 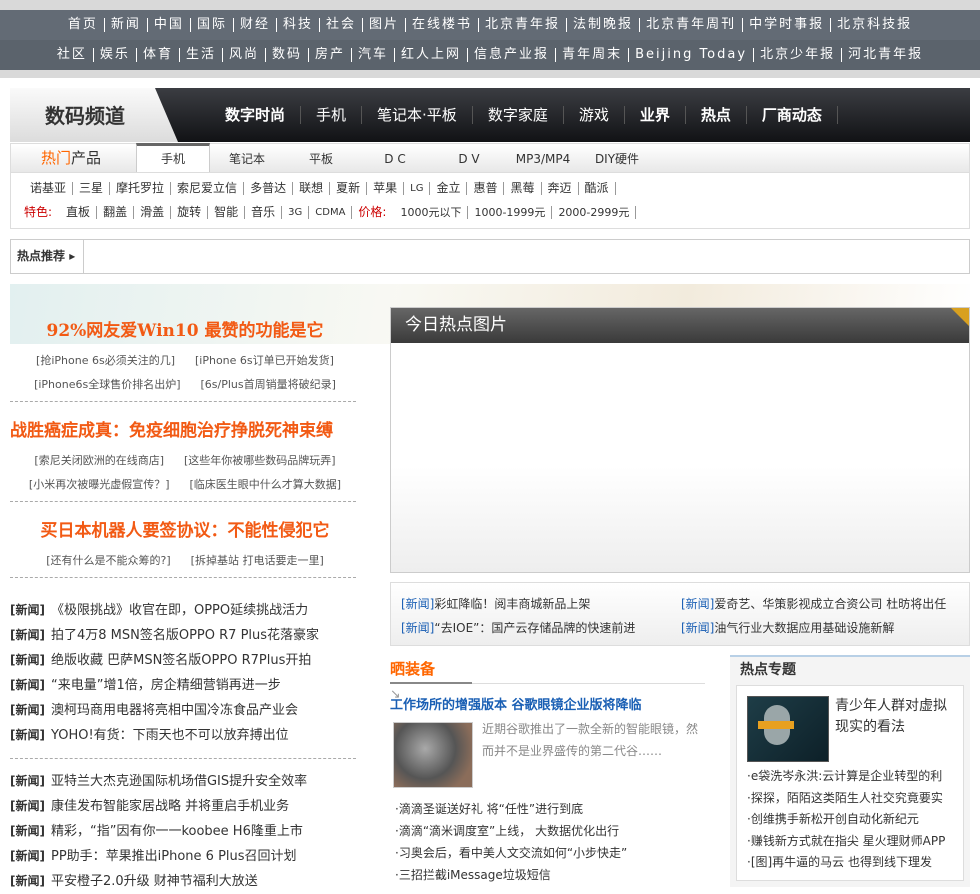 I want to click on vr-topic-image, so click(x=788, y=729).